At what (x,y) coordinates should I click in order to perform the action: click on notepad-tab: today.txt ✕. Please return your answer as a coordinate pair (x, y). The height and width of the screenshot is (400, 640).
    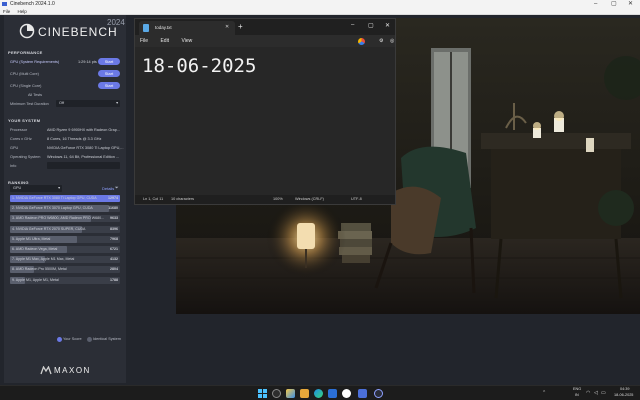
    Looking at the image, I should click on (187, 28).